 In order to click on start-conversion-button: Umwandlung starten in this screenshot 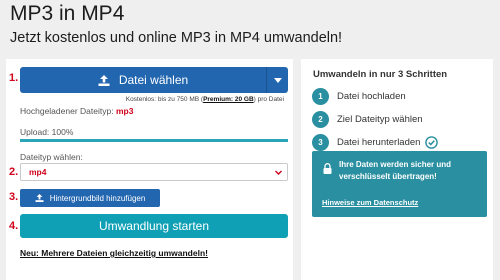, I will do `click(154, 226)`.